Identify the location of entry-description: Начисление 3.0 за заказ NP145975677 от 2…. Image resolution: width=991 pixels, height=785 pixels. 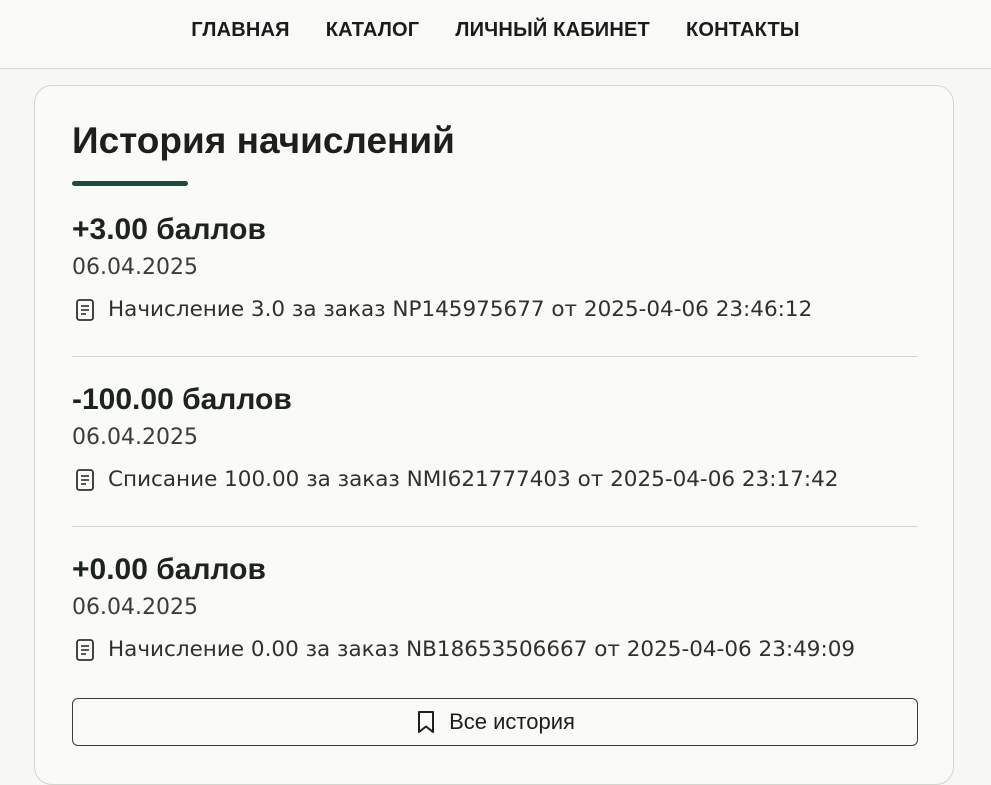
(460, 309).